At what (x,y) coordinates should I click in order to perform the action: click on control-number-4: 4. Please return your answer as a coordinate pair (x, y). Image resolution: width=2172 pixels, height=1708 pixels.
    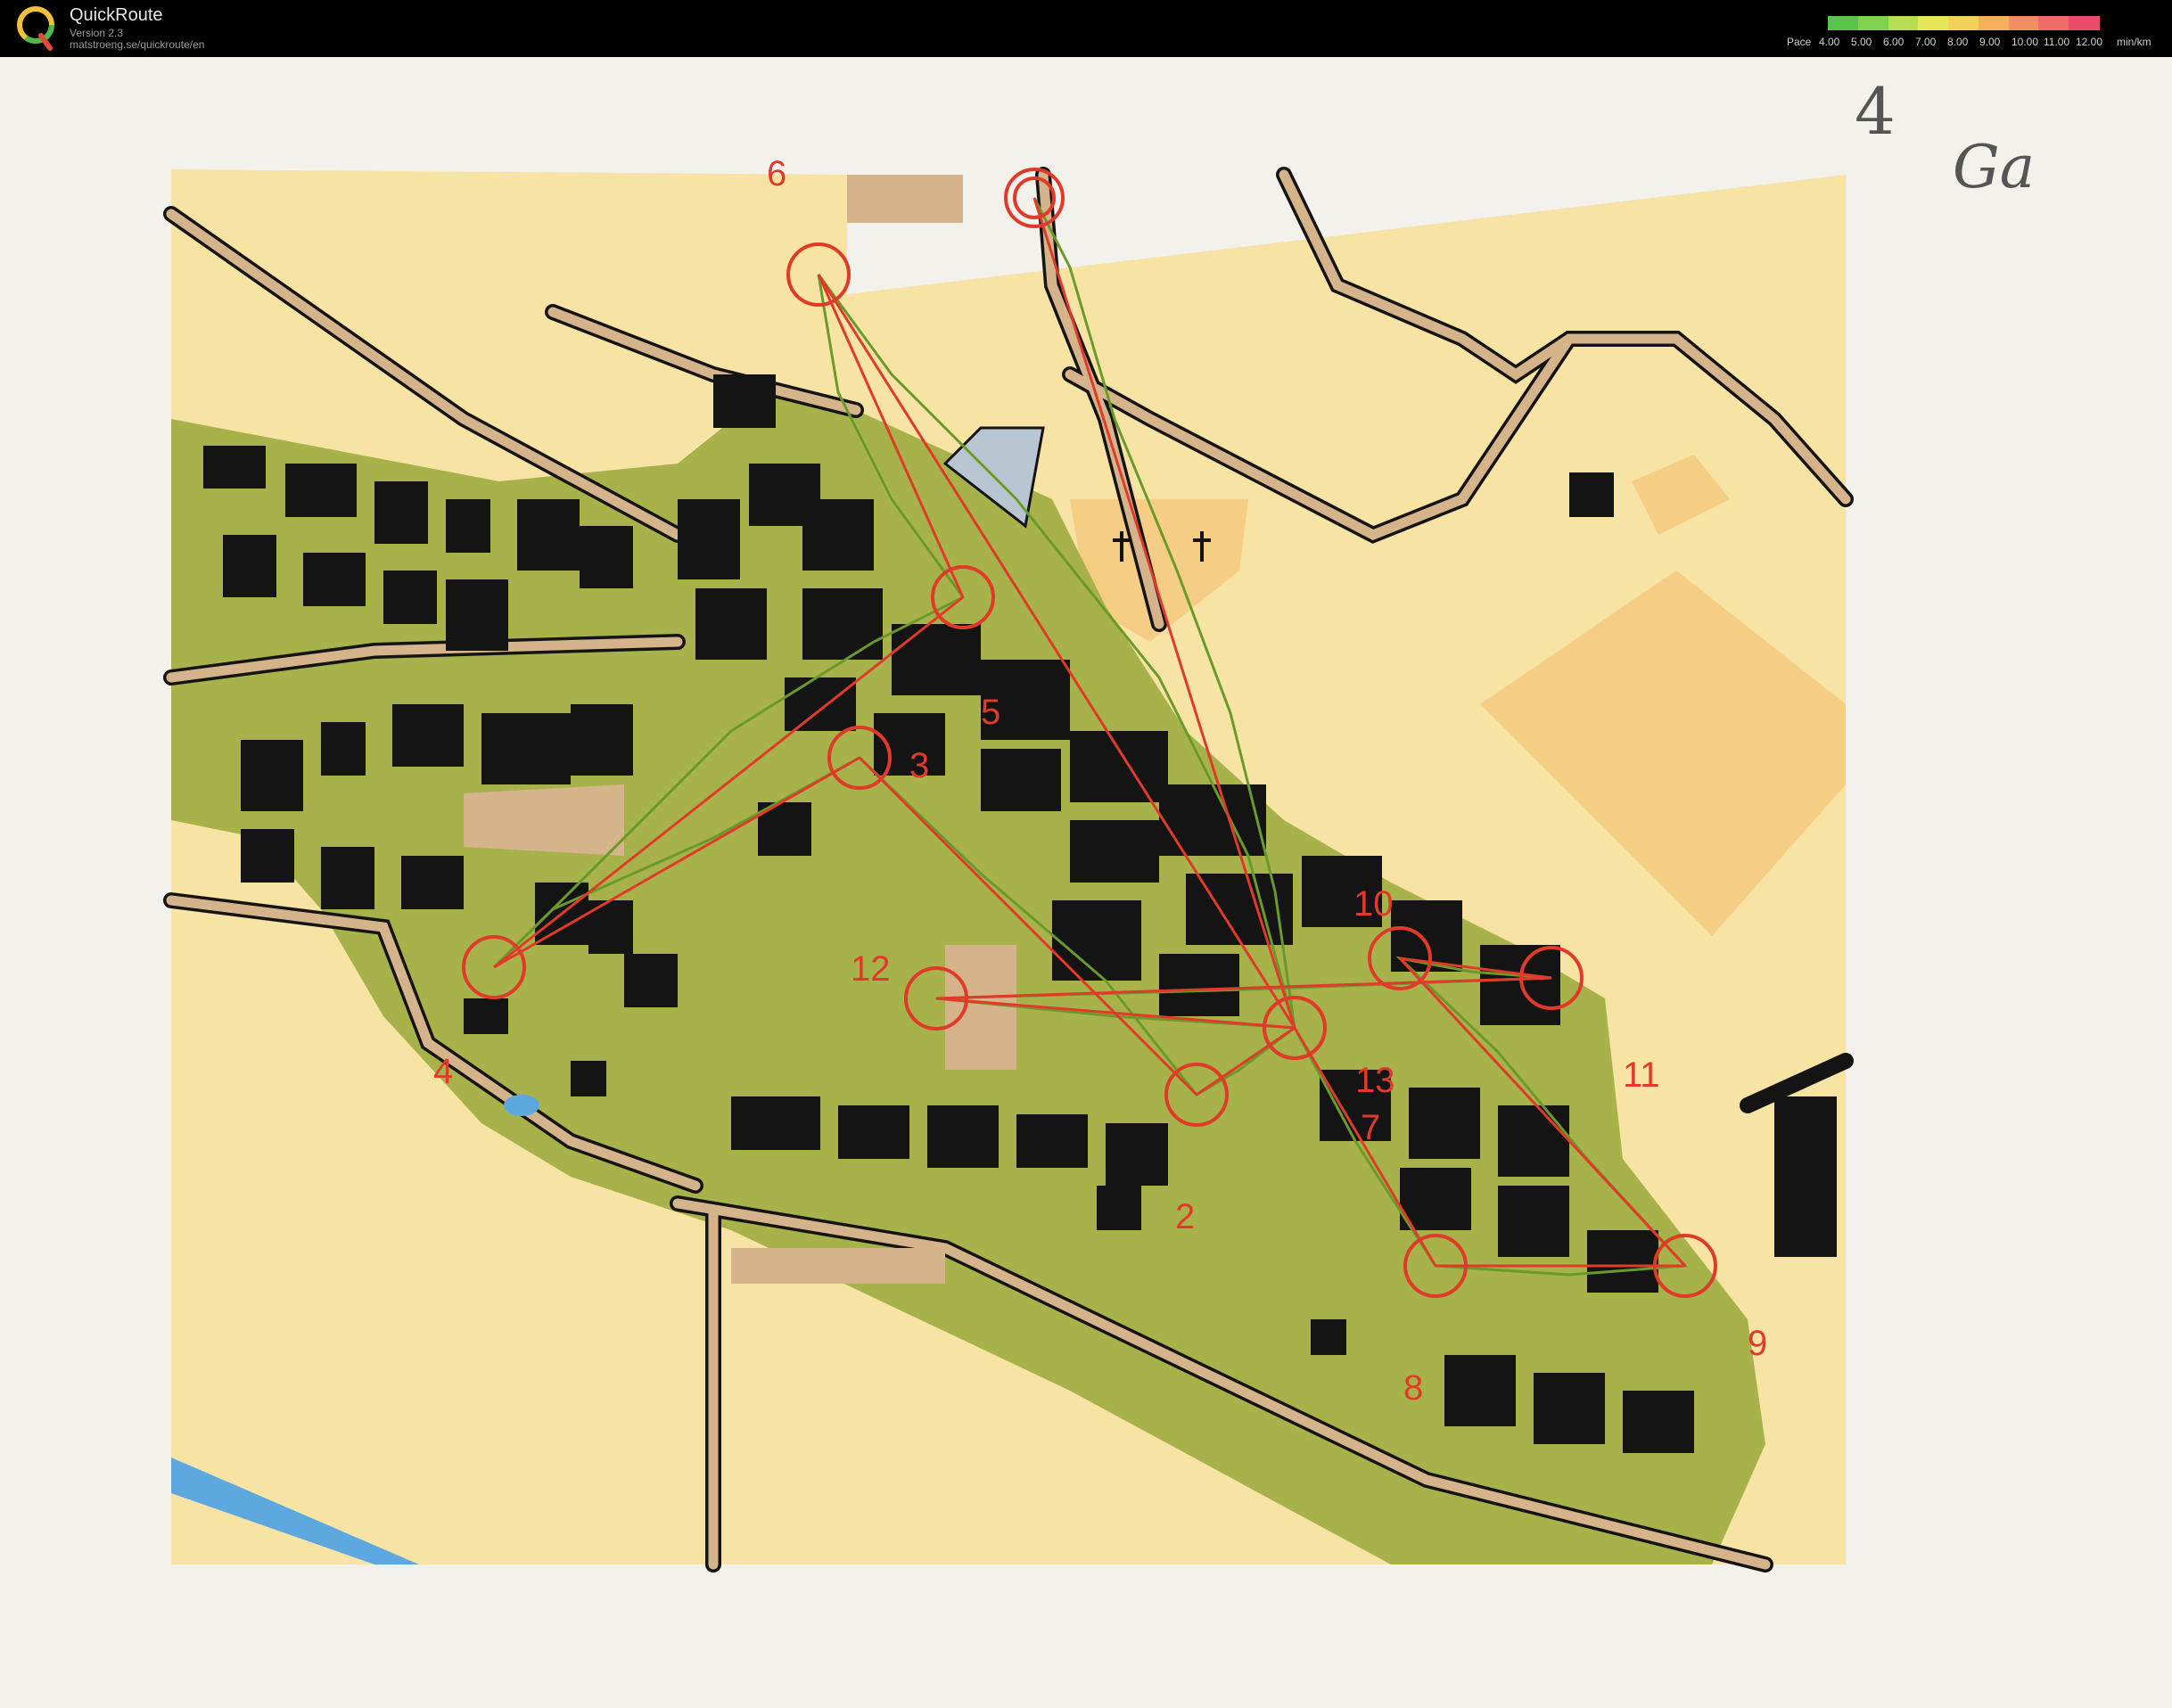
    Looking at the image, I should click on (443, 1071).